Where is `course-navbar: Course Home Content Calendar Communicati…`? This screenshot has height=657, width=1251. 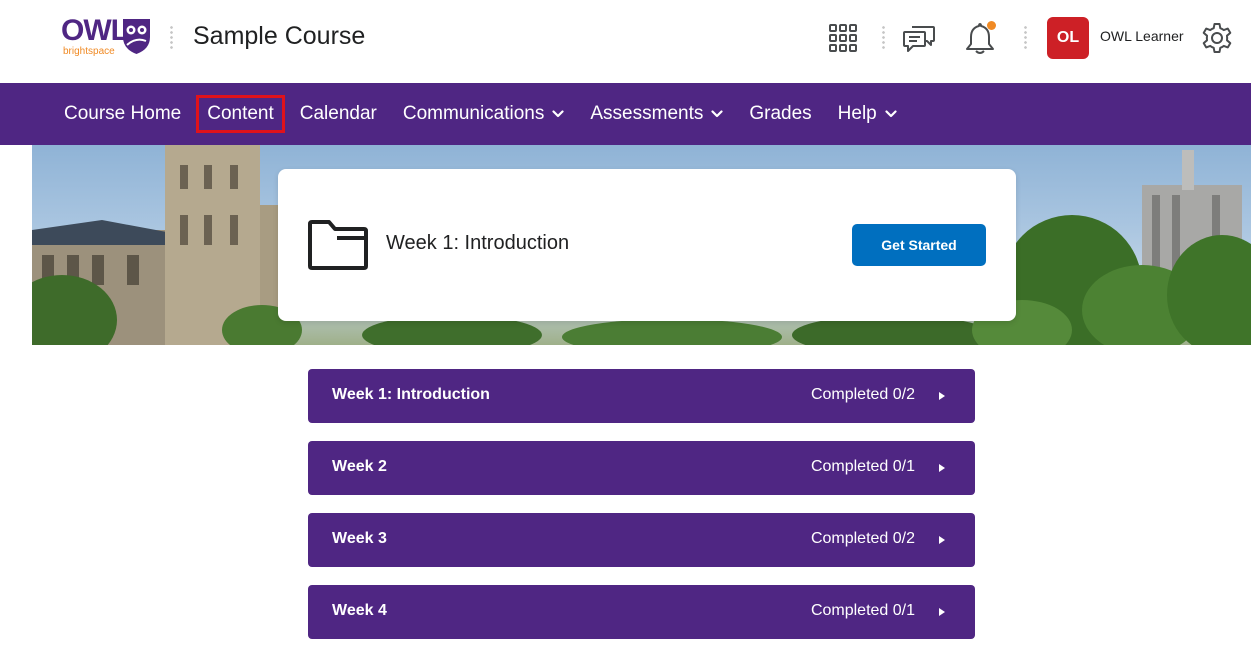 course-navbar: Course Home Content Calendar Communicati… is located at coordinates (625, 114).